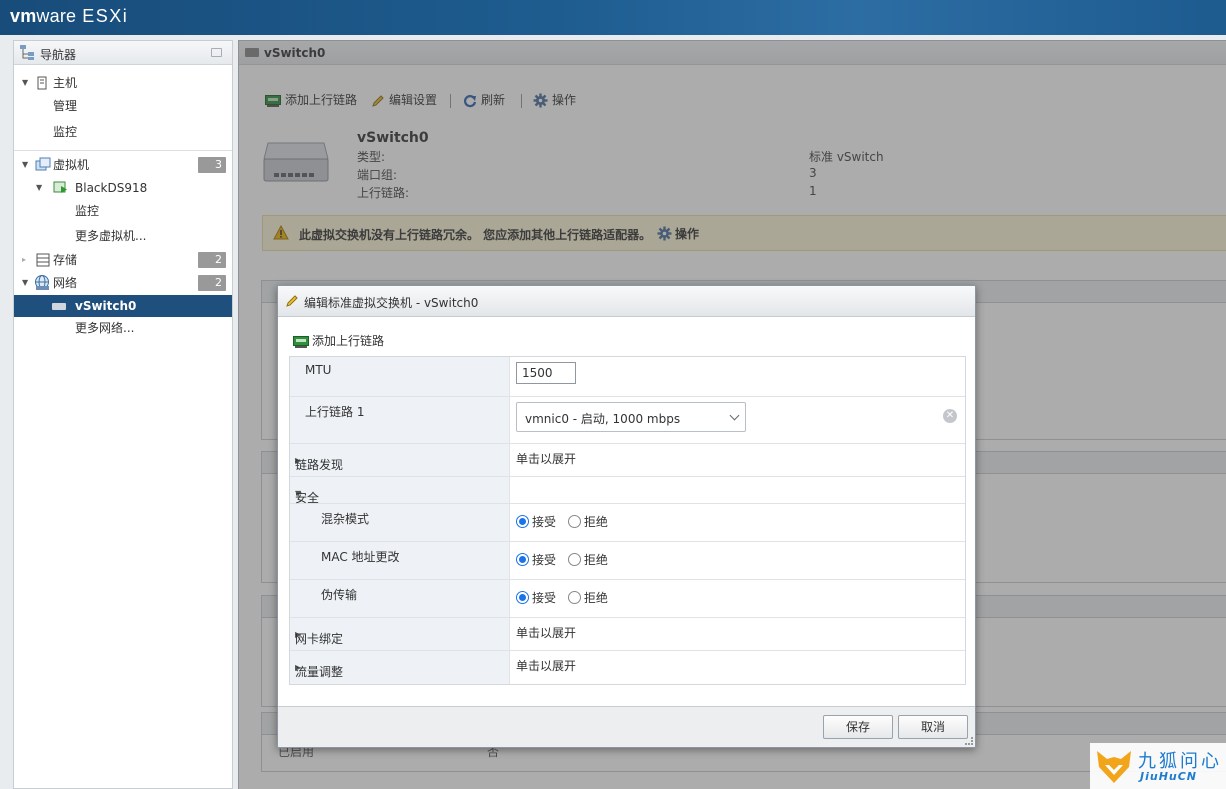 Image resolution: width=1226 pixels, height=789 pixels. Describe the element at coordinates (546, 458) in the screenshot. I see `link-discovery-value: 单击以展开` at that location.